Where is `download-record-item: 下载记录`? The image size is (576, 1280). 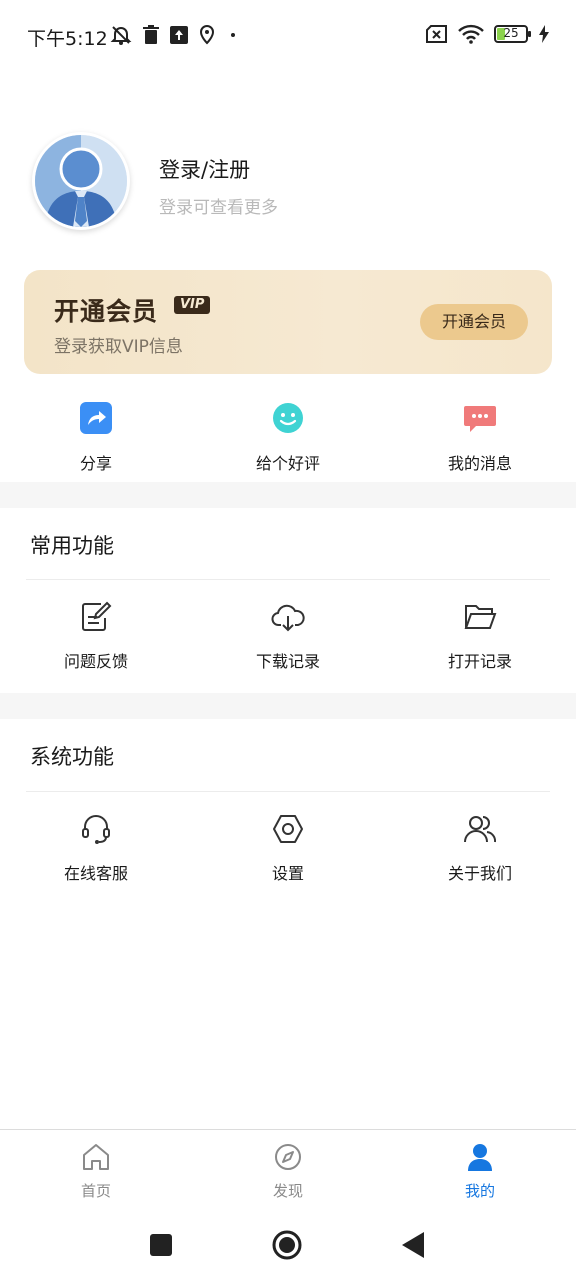 download-record-item: 下载记录 is located at coordinates (288, 640).